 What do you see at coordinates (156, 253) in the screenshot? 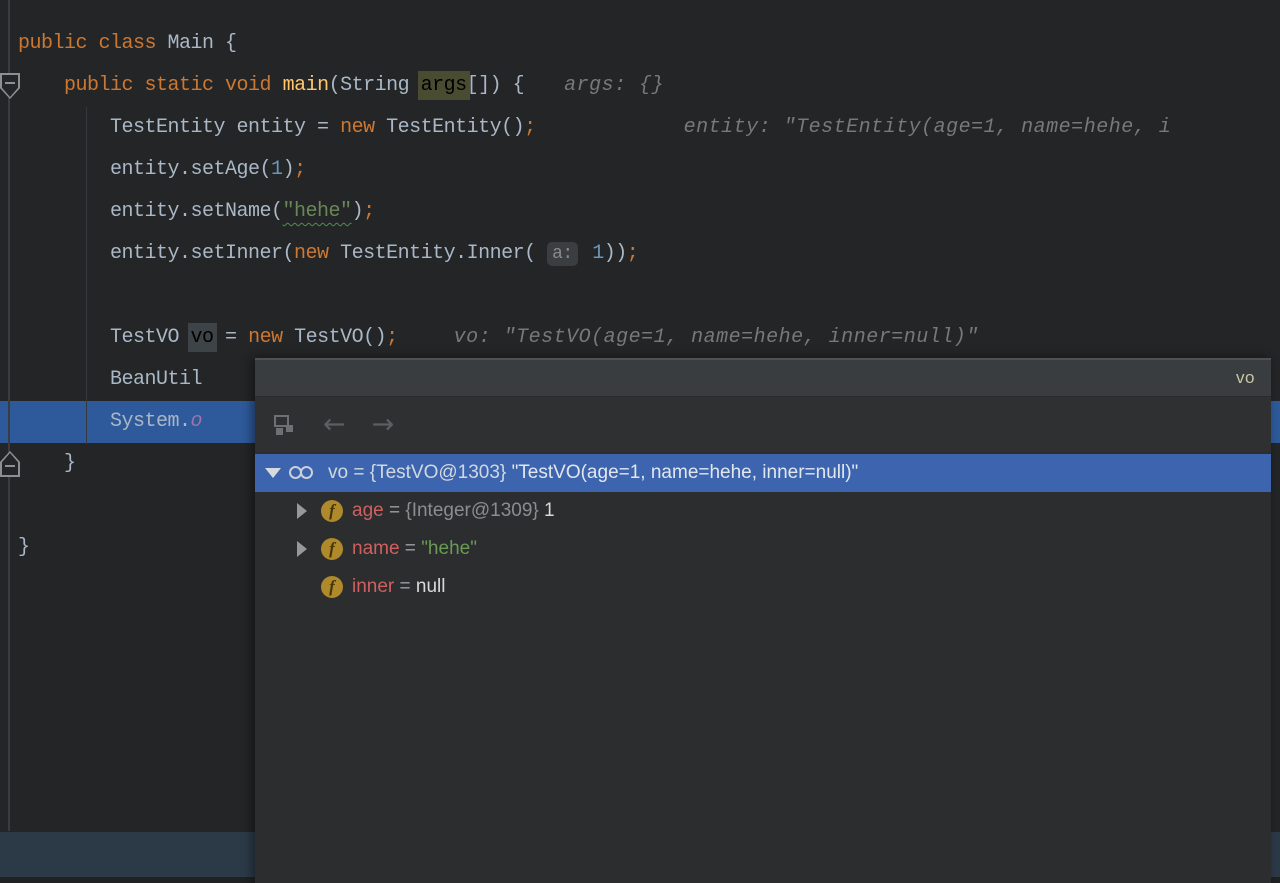
I see `code-token: entity.setInner(` at bounding box center [156, 253].